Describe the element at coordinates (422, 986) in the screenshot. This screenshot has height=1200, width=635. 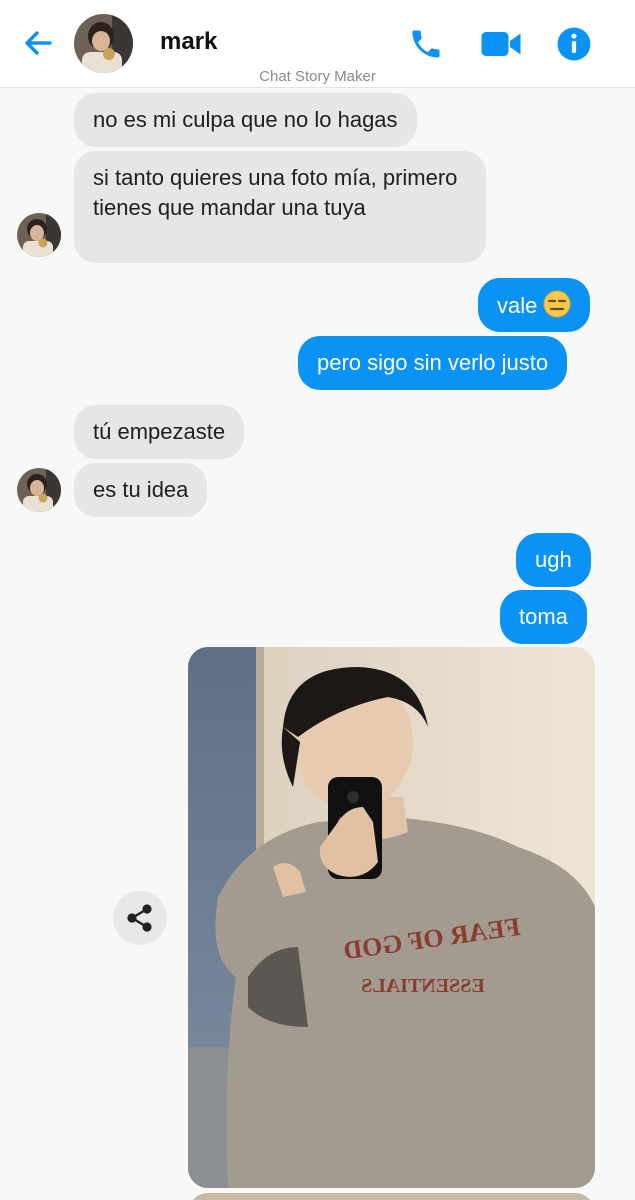
I see `shirt-text-bottom: ESSENTIALS` at that location.